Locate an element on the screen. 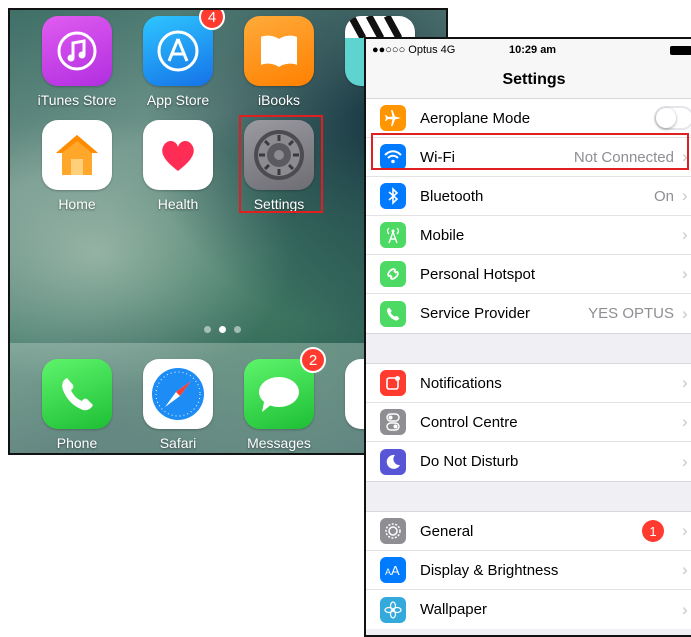 This screenshot has height=637, width=691. row-do-not-disturb: Do Not Disturb › is located at coordinates (528, 461).